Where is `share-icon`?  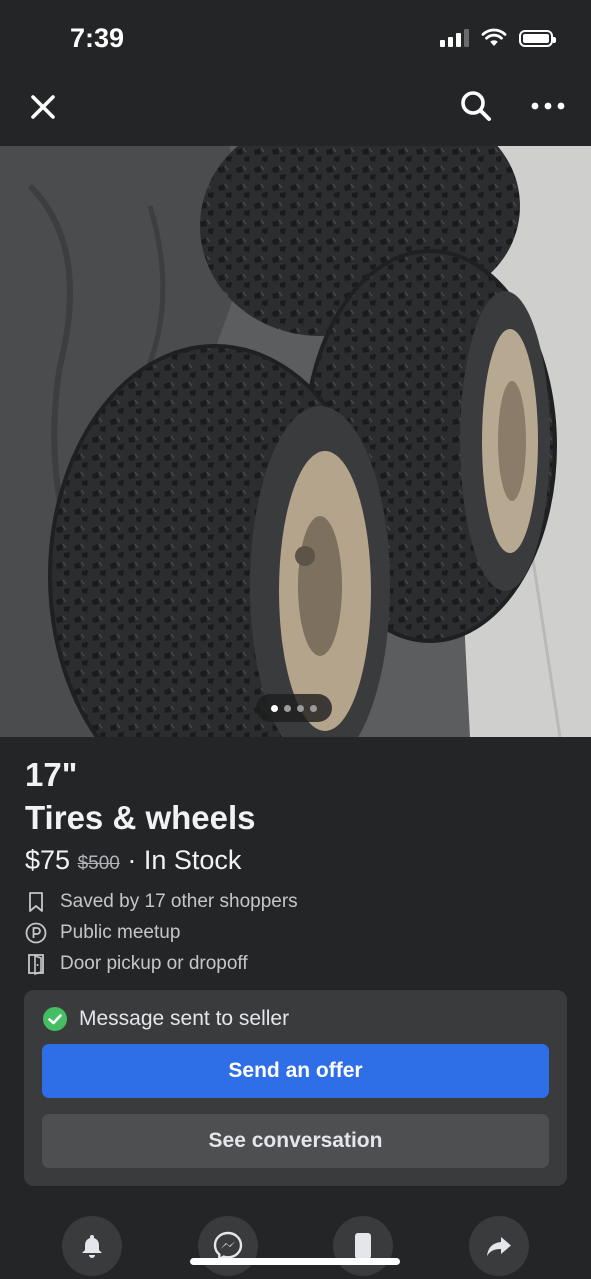 share-icon is located at coordinates (499, 1246).